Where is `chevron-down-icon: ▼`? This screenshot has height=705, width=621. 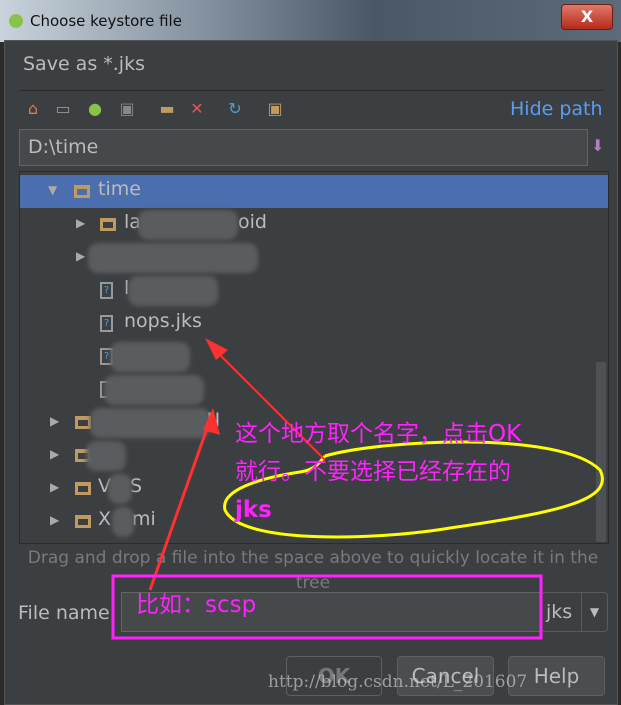 chevron-down-icon: ▼ is located at coordinates (594, 612).